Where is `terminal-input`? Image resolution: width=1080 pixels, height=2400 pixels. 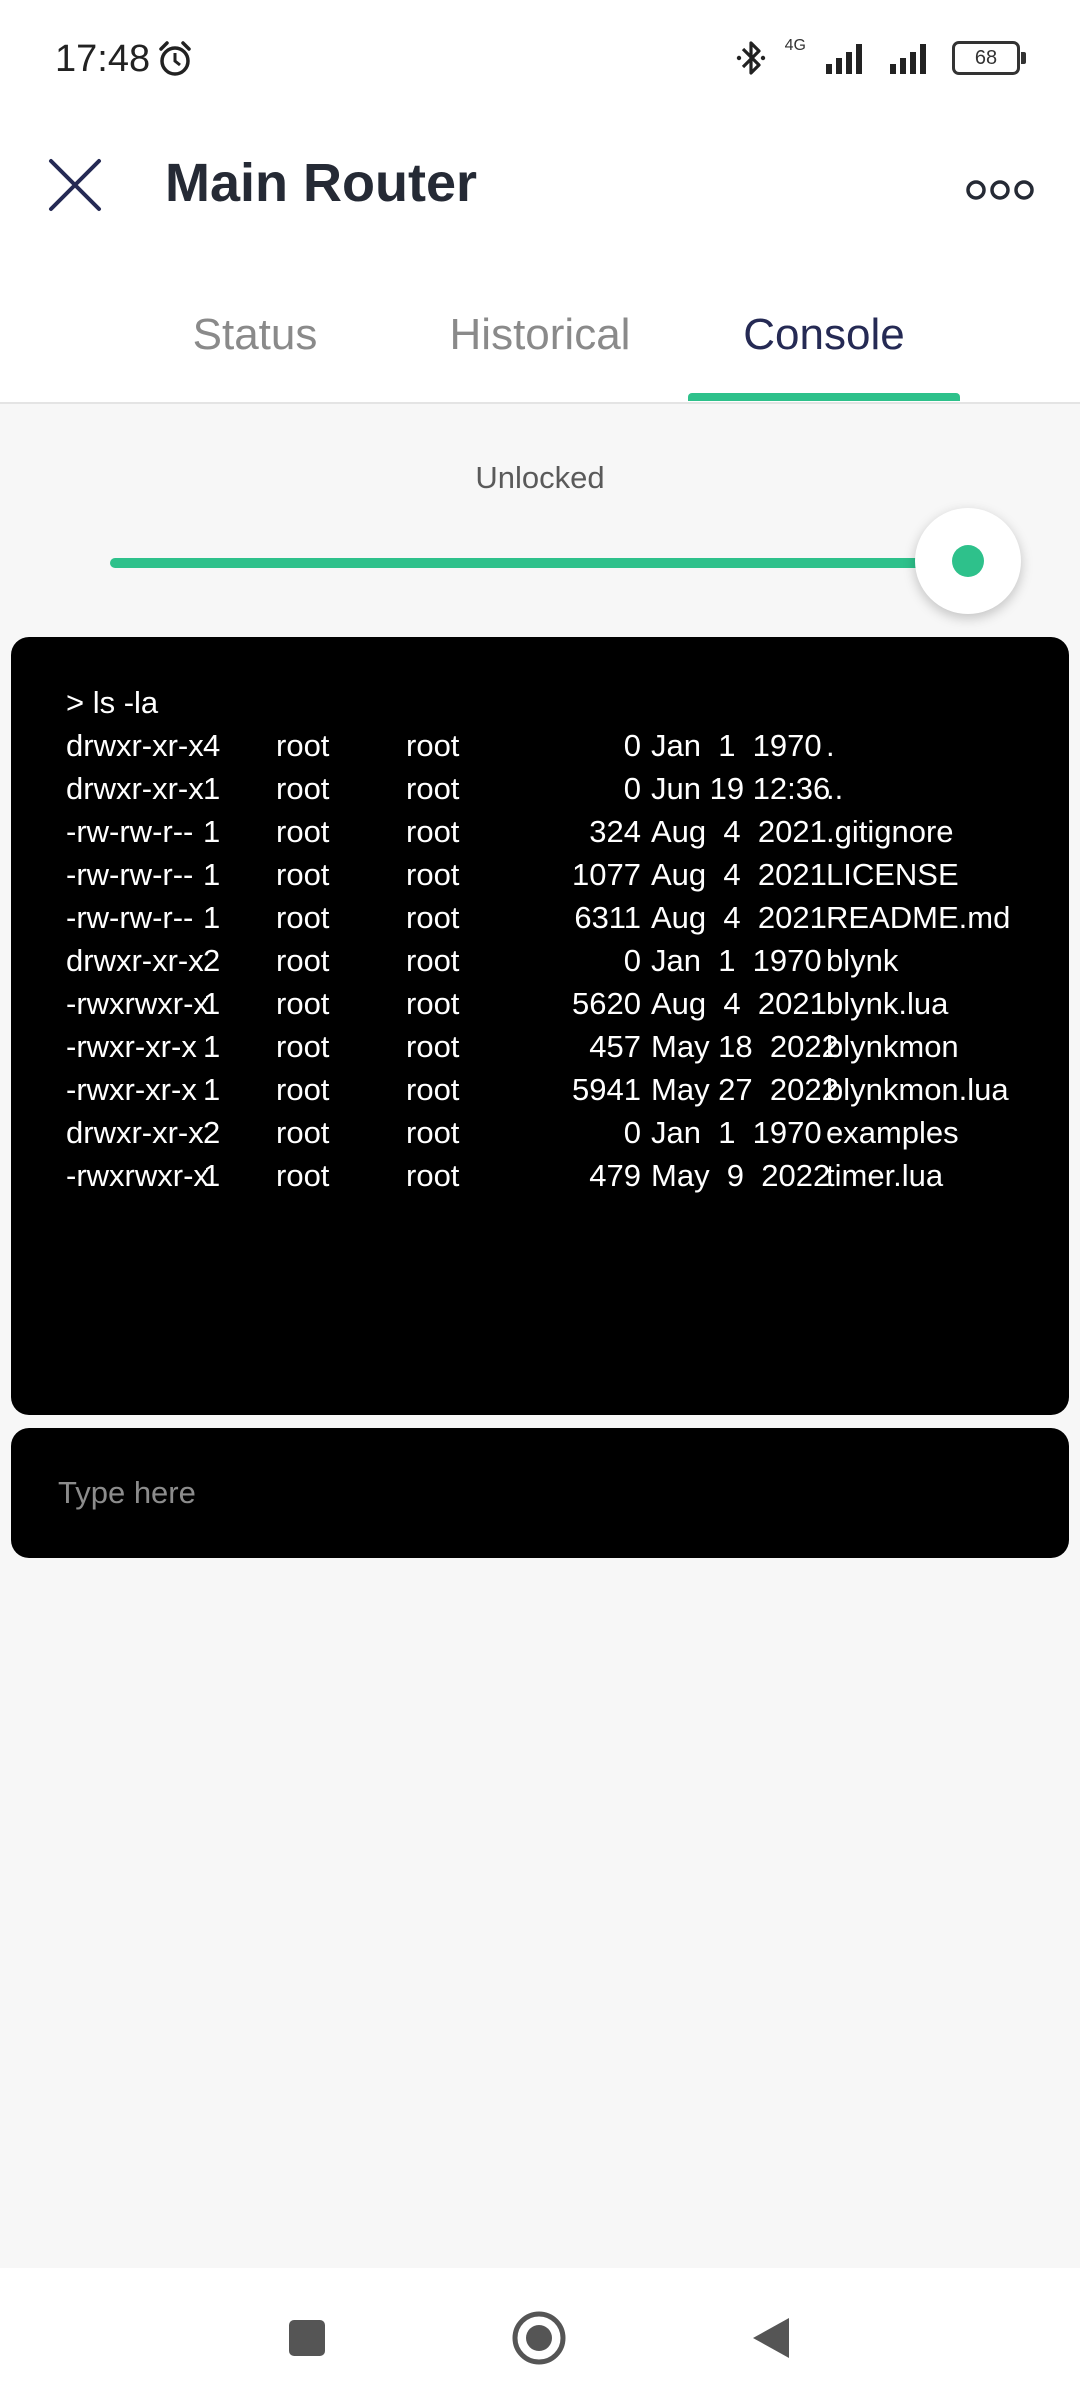
terminal-input is located at coordinates (540, 1493).